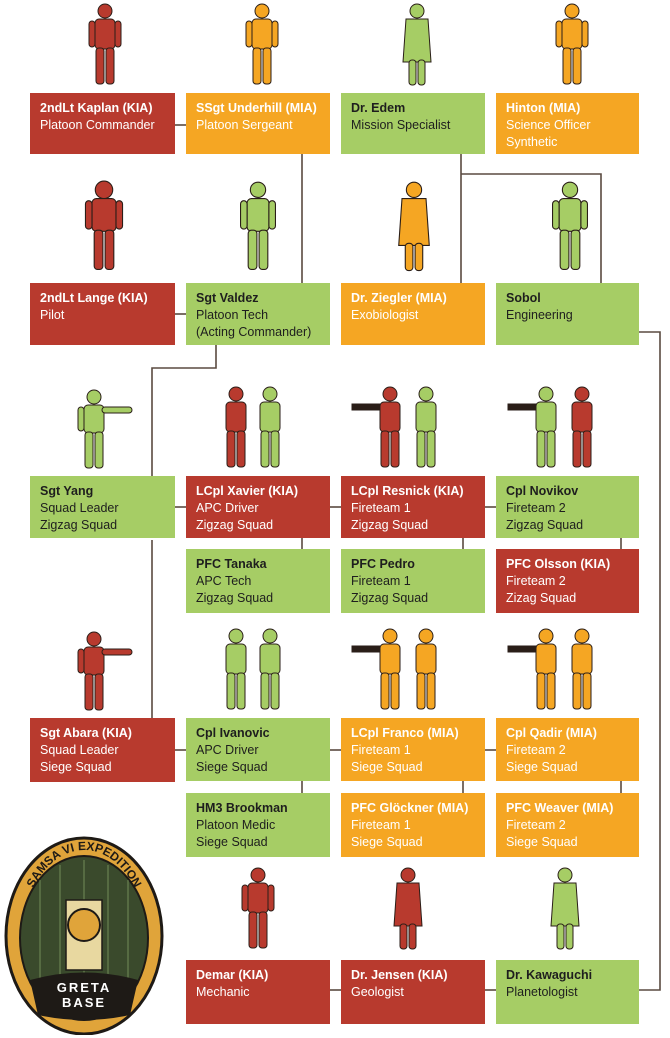 The image size is (670, 1038). What do you see at coordinates (232, 315) in the screenshot?
I see `personnel-role: Platoon Tech` at bounding box center [232, 315].